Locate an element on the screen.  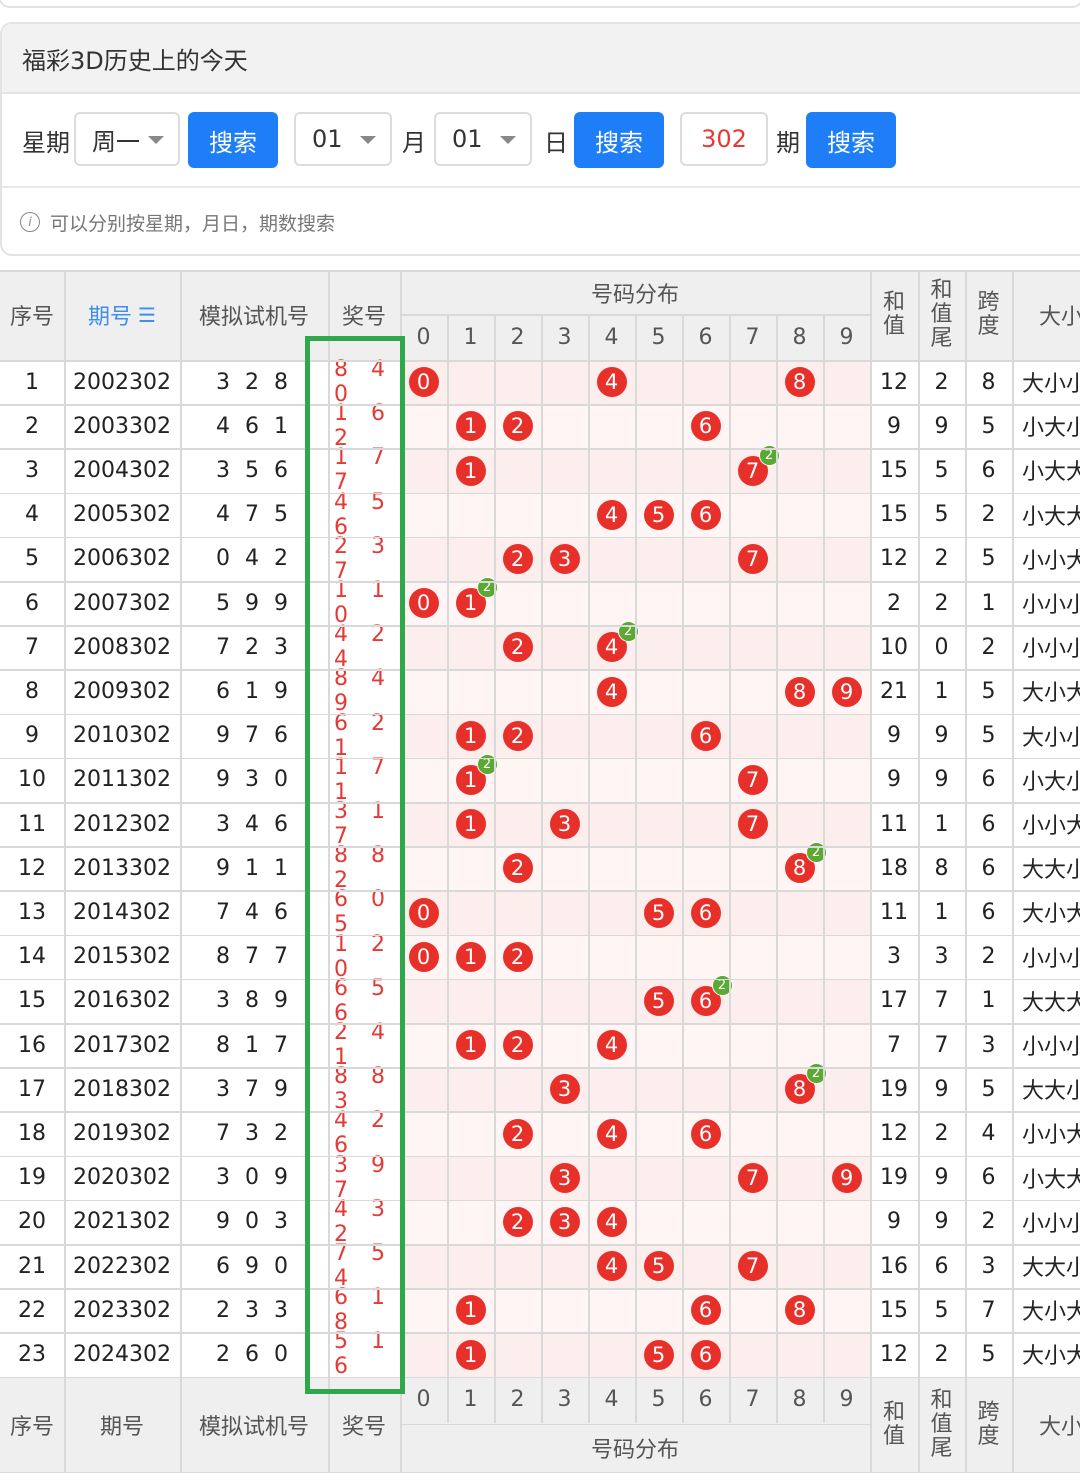
row-seq: 21 is located at coordinates (32, 1266).